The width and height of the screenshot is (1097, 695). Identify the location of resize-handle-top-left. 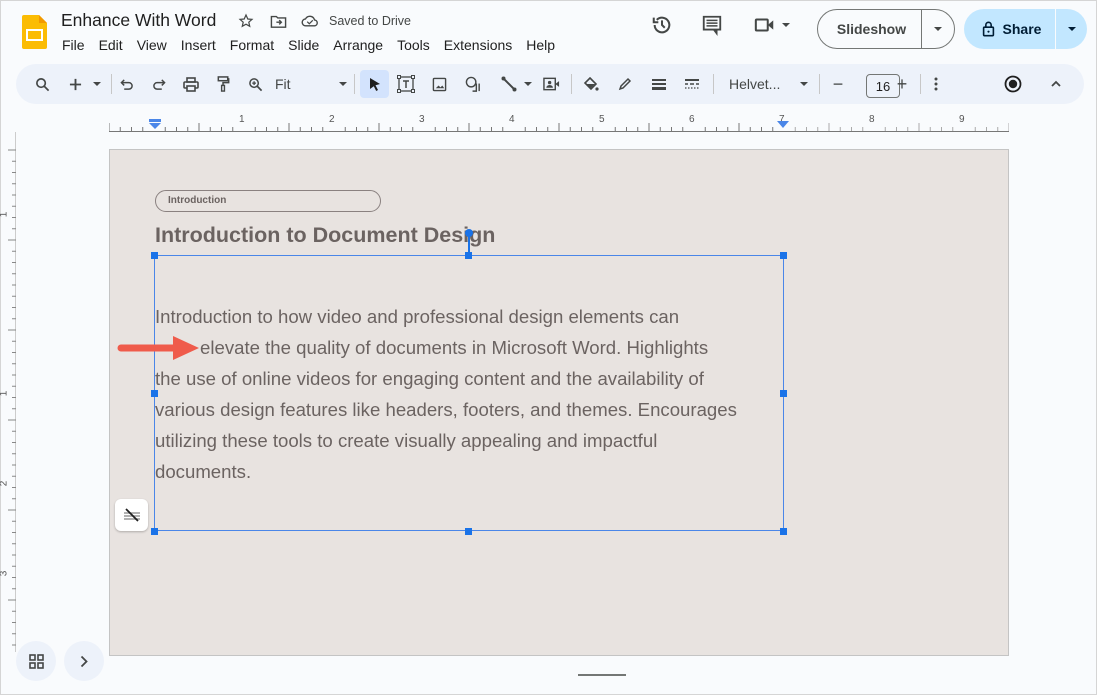
(154, 255).